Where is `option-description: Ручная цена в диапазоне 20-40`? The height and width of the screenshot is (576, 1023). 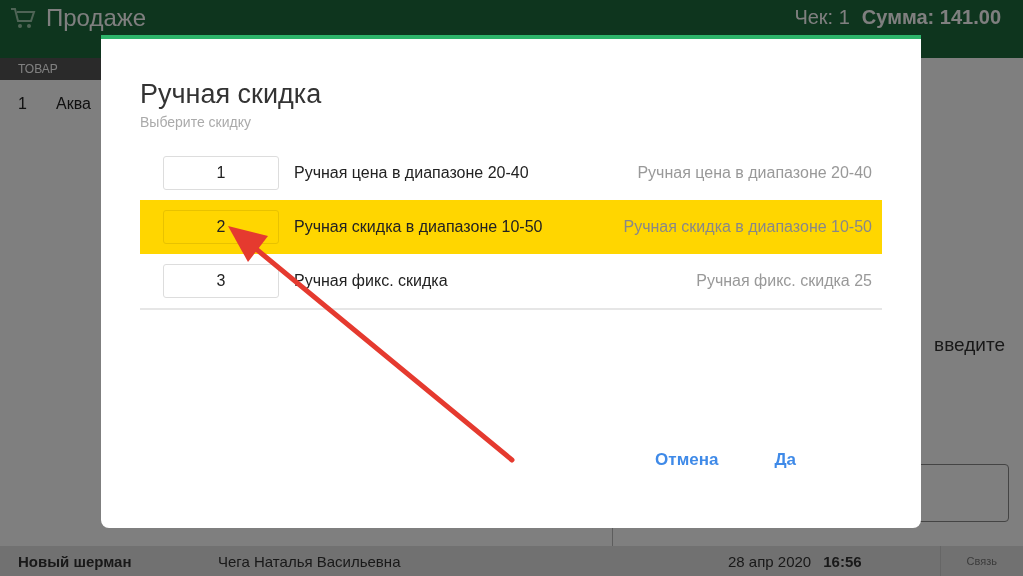
option-description: Ручная цена в диапазоне 20-40 is located at coordinates (754, 173).